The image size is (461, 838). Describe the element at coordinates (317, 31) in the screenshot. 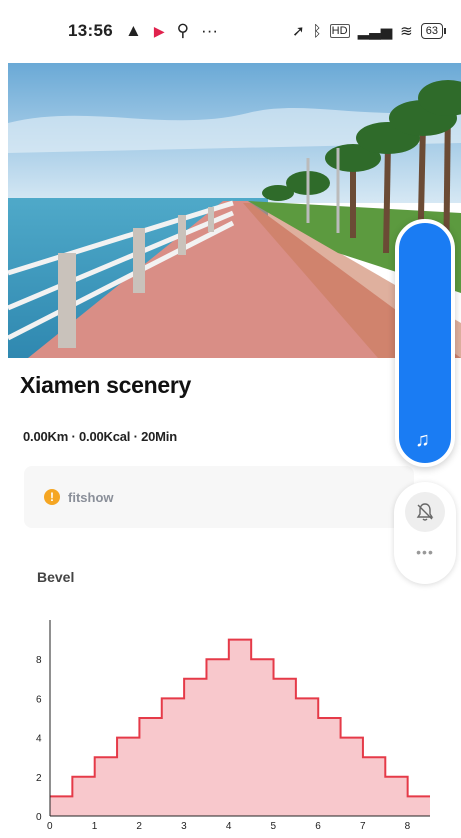

I see `bluetooth-icon: ᛒ` at that location.